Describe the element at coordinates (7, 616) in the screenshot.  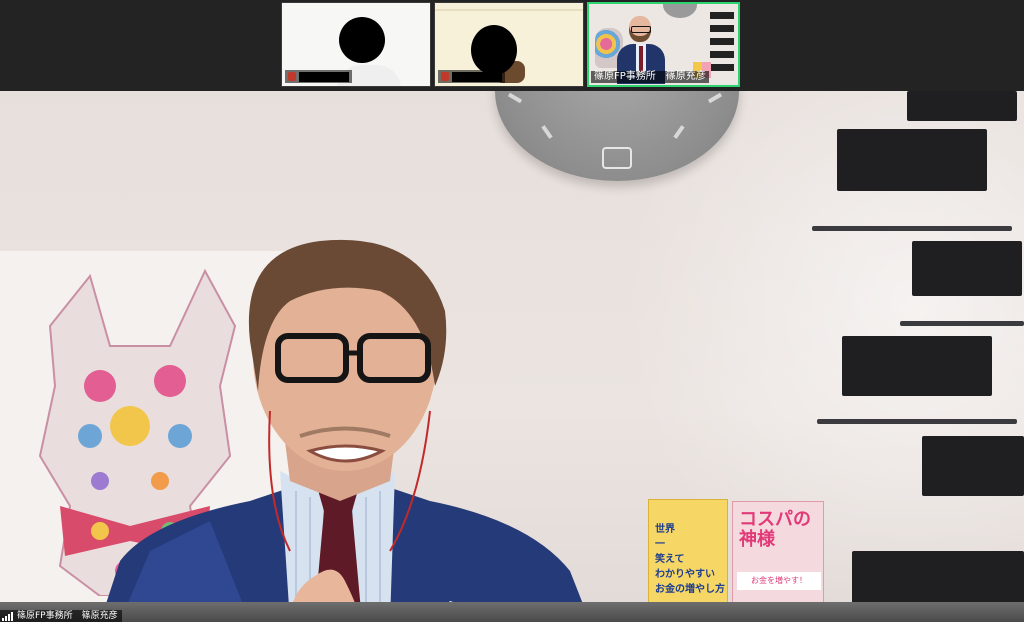
I see `signal-bars-icon` at that location.